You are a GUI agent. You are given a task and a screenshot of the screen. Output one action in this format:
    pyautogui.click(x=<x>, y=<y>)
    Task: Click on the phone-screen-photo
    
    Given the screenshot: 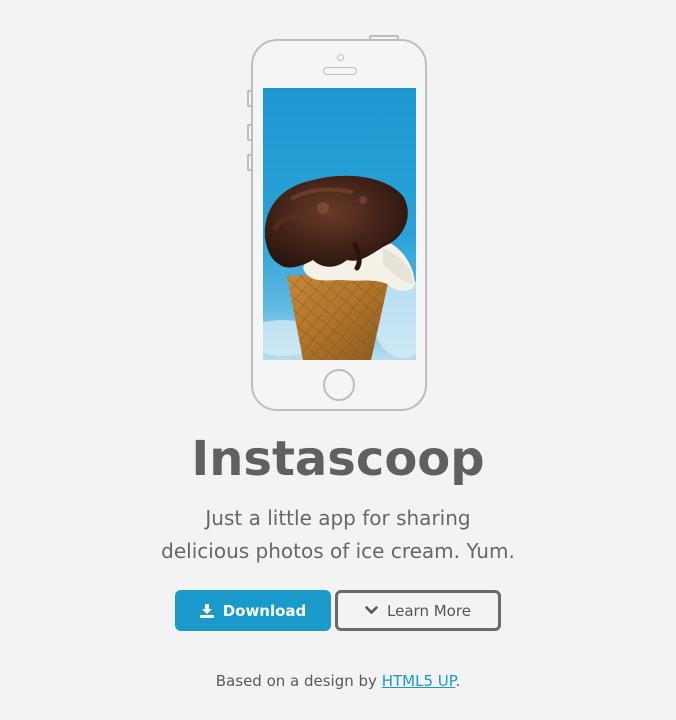 What is the action you would take?
    pyautogui.click(x=339, y=224)
    